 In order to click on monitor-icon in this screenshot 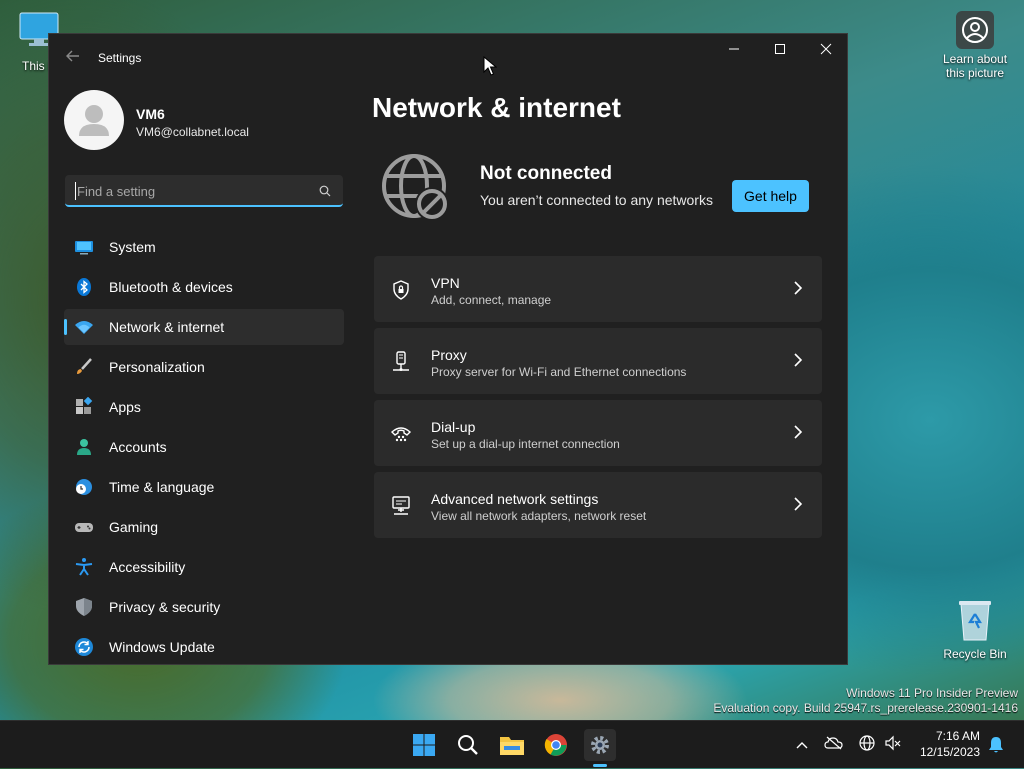, I will do `click(84, 247)`.